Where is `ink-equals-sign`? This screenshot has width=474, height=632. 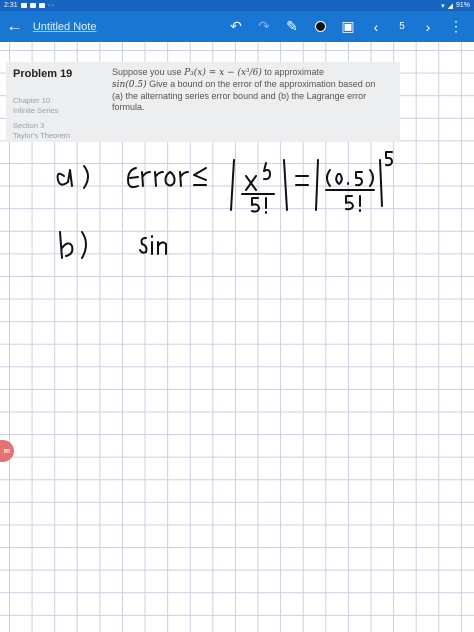 ink-equals-sign is located at coordinates (302, 180).